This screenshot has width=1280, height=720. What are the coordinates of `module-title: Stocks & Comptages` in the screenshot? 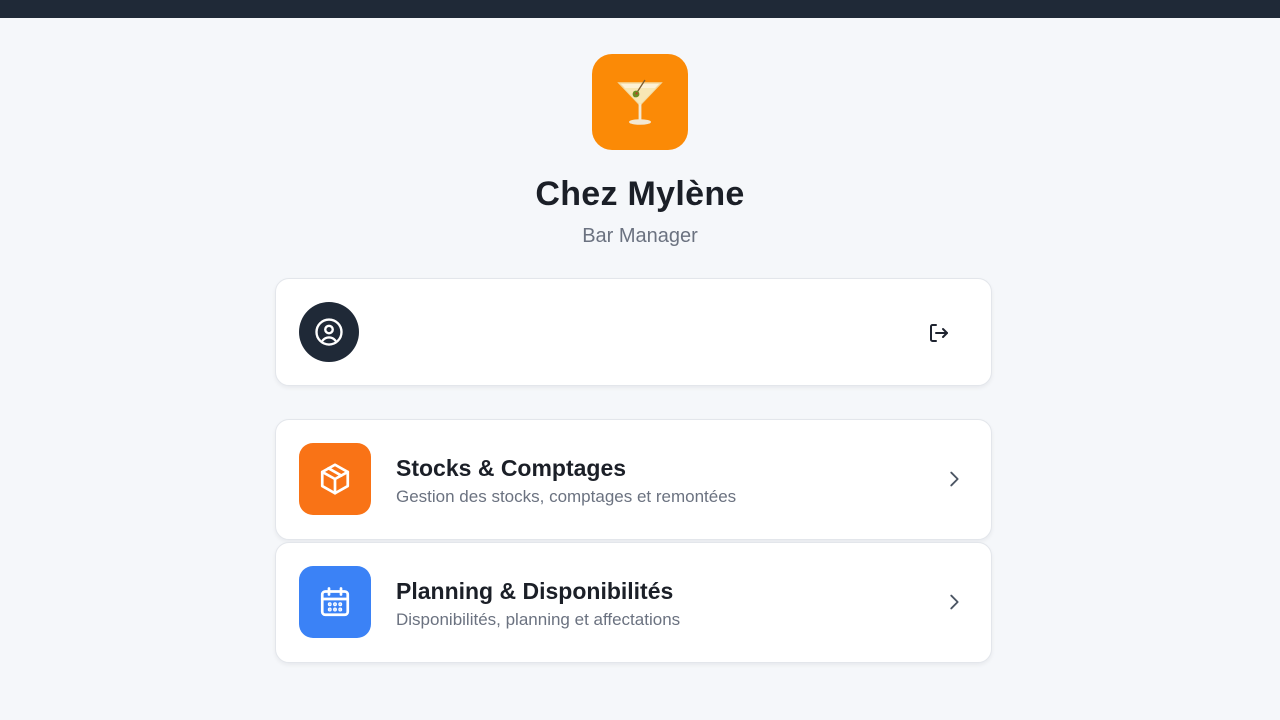 It's located at (511, 468).